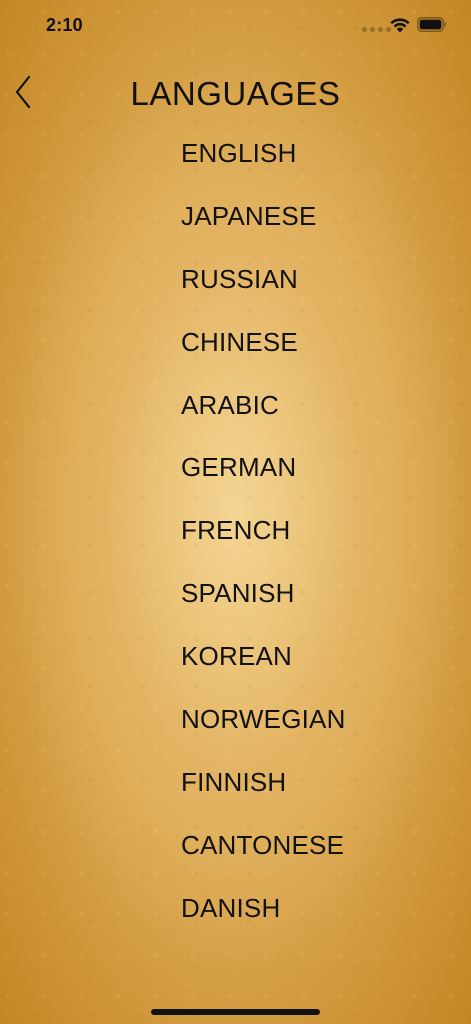  I want to click on home-indicator, so click(235, 1012).